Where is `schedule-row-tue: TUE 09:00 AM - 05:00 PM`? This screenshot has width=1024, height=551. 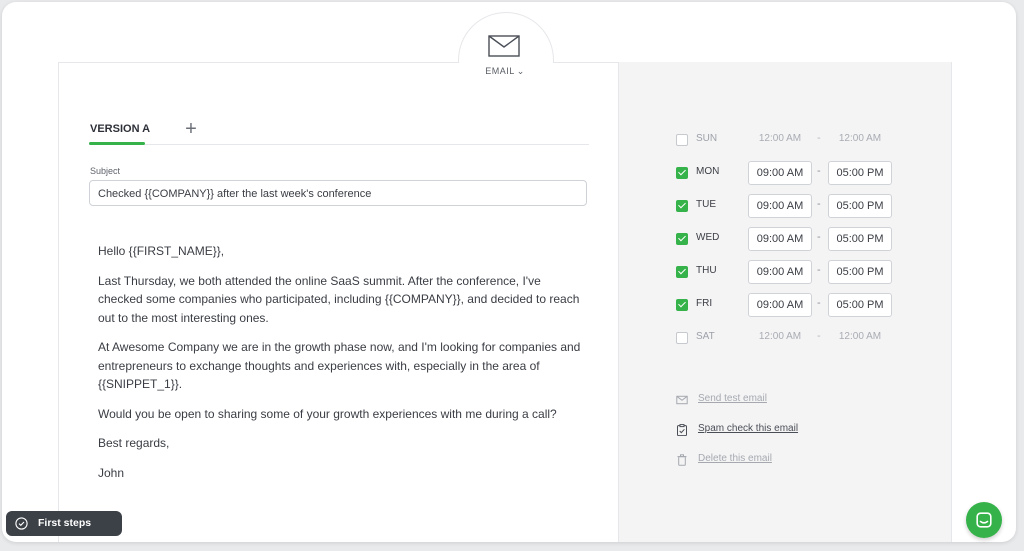 schedule-row-tue: TUE 09:00 AM - 05:00 PM is located at coordinates (791, 206).